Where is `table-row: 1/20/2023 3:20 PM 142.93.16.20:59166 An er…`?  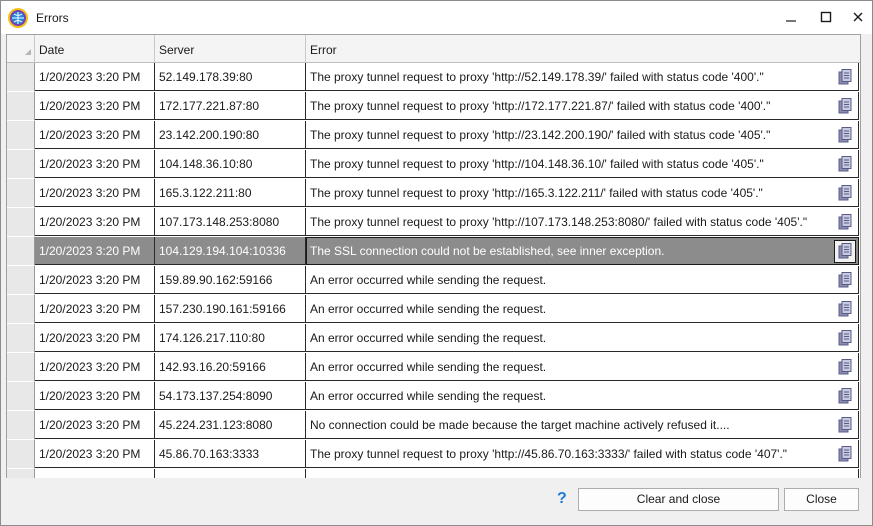 table-row: 1/20/2023 3:20 PM 142.93.16.20:59166 An er… is located at coordinates (433, 367).